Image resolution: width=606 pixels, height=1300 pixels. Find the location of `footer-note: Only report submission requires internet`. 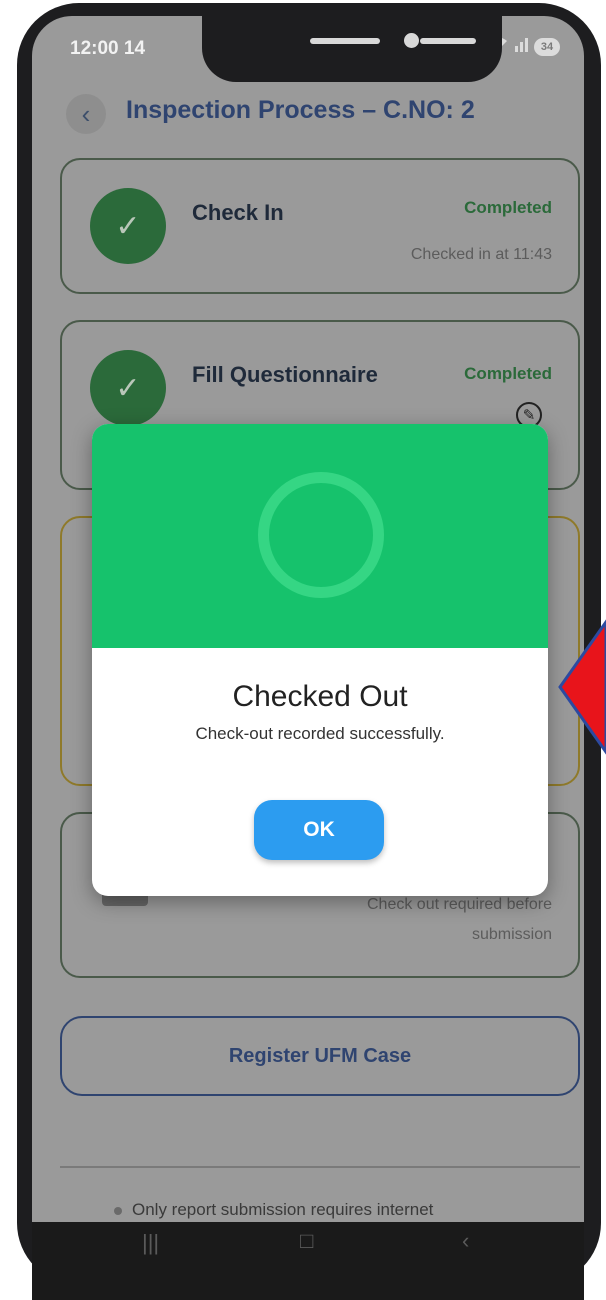

footer-note: Only report submission requires internet is located at coordinates (273, 1210).